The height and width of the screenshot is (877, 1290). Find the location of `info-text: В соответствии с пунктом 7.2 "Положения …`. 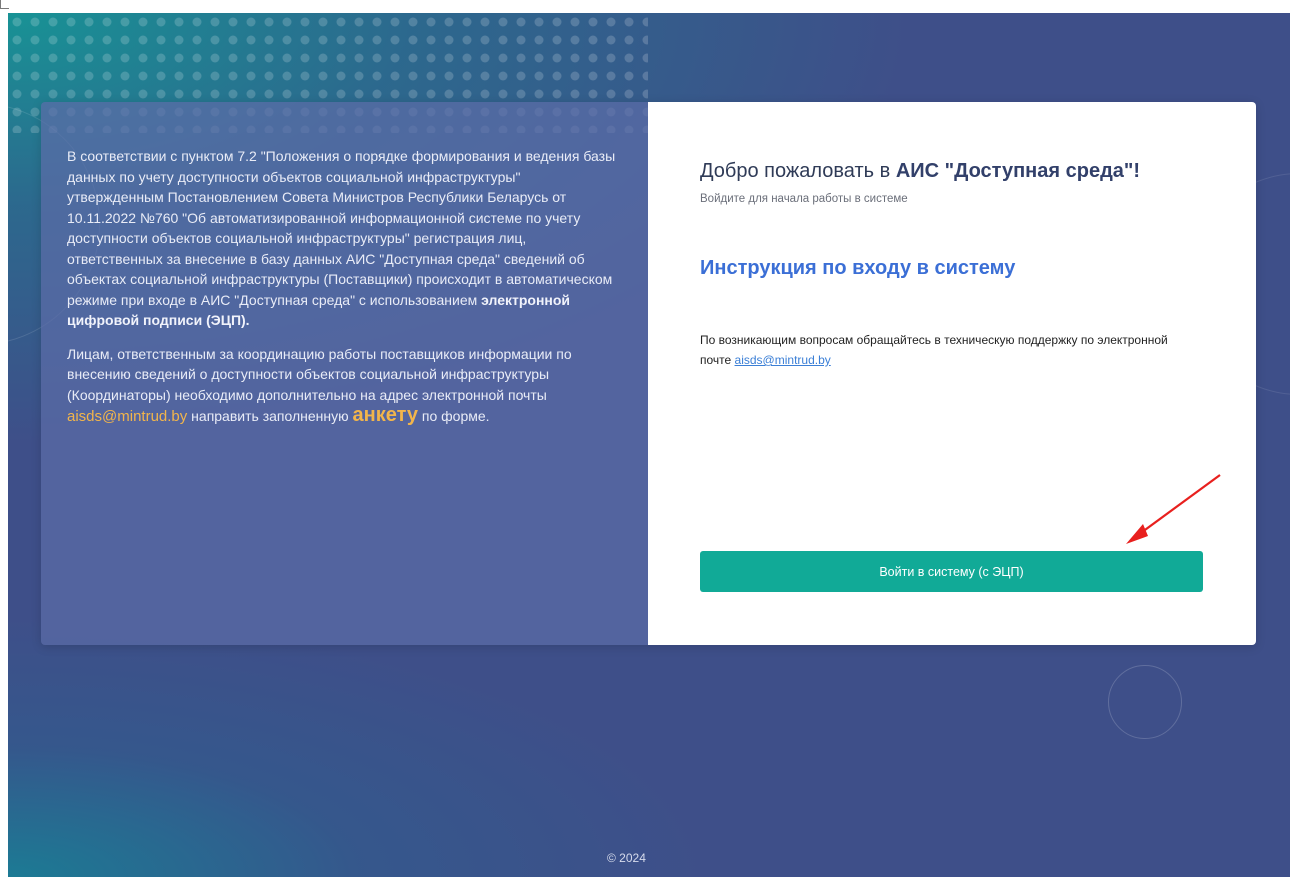

info-text: В соответствии с пунктом 7.2 "Положения … is located at coordinates (342, 293).